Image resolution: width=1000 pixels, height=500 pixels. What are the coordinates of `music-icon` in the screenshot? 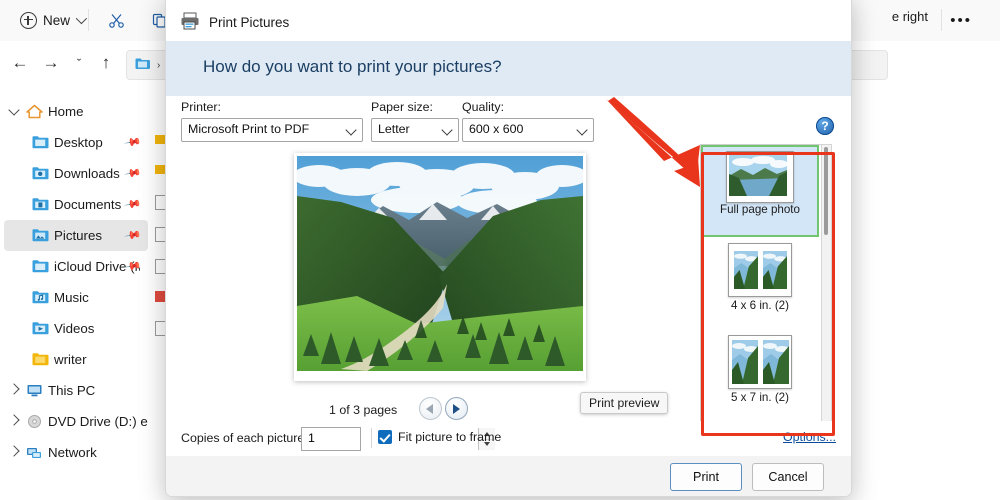 It's located at (40, 297).